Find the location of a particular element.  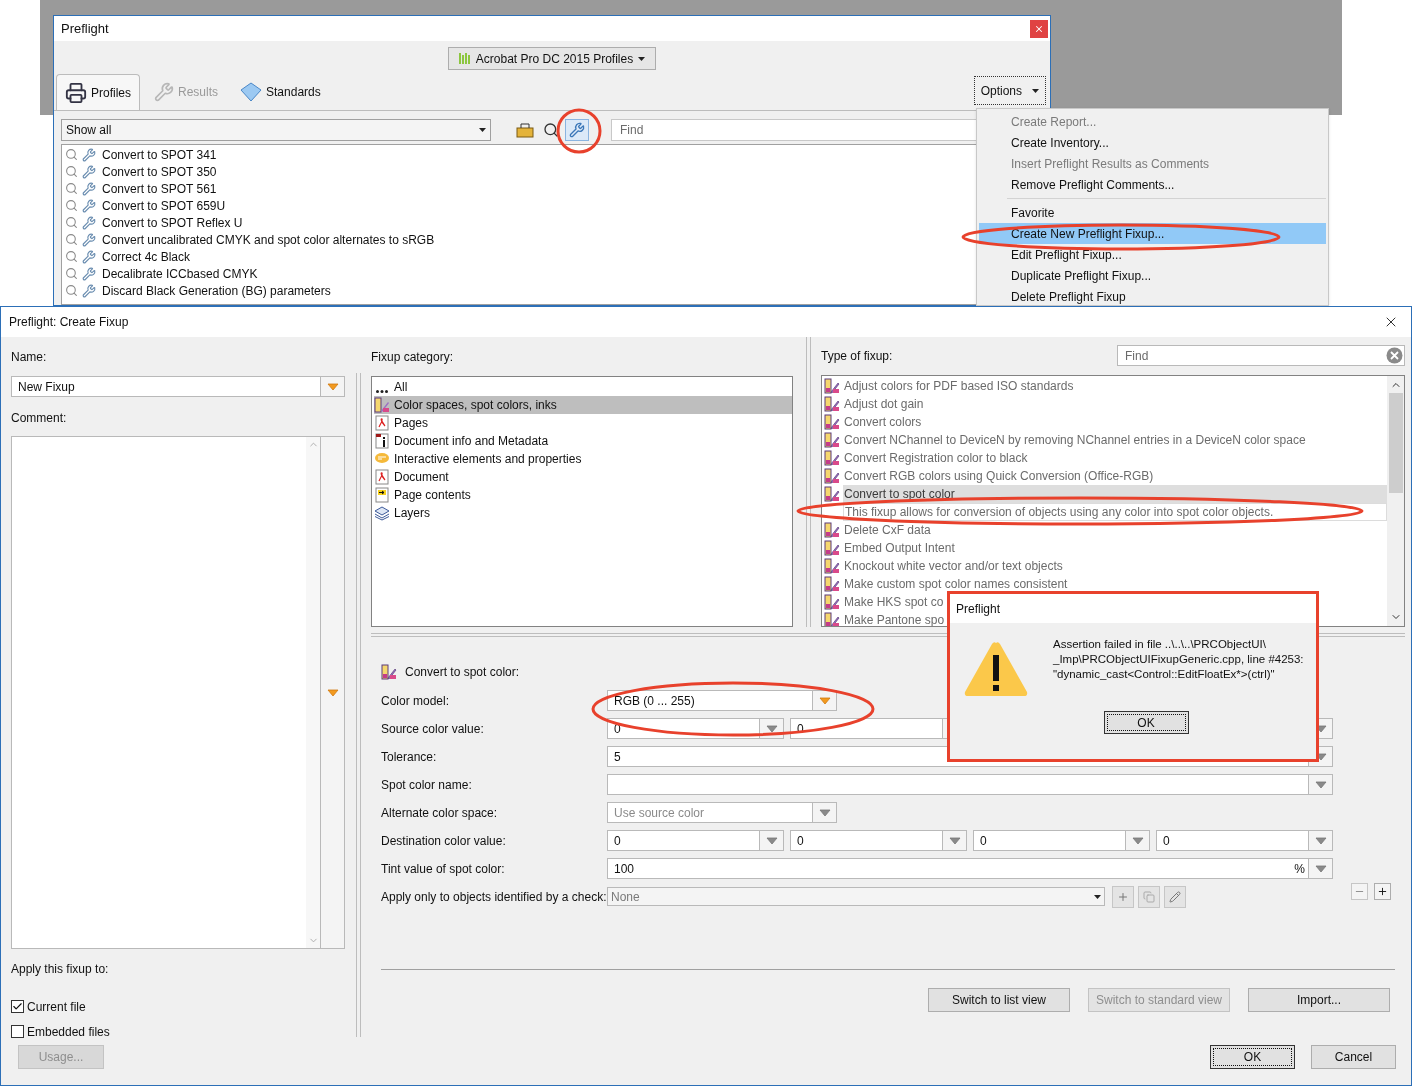

category-item: Color spaces, spot colors, inks is located at coordinates (583, 405).